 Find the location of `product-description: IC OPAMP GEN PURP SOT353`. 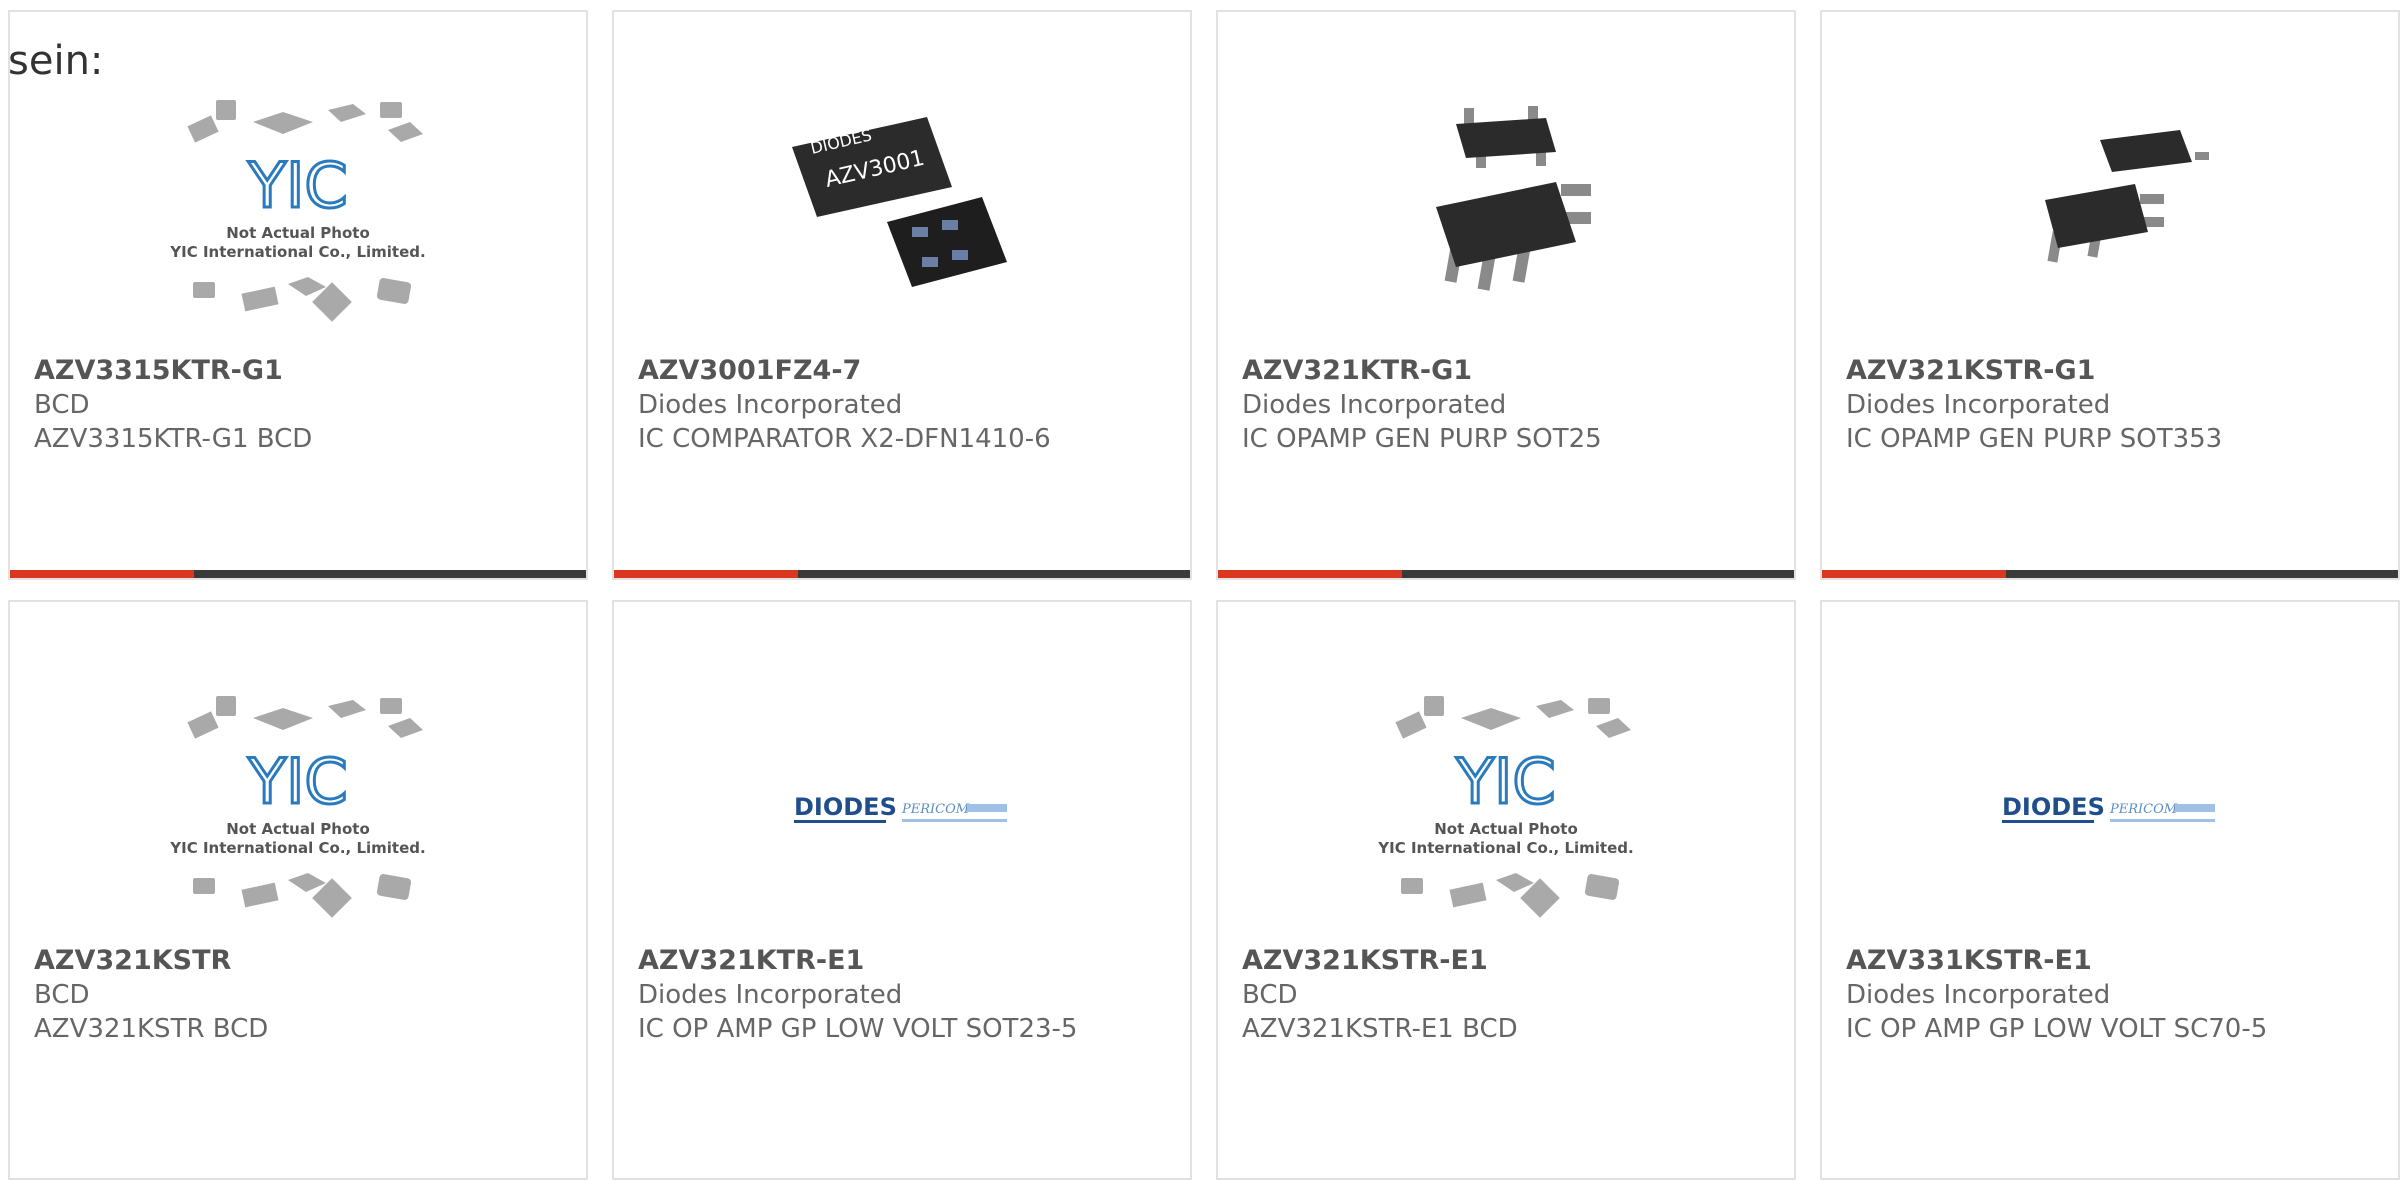

product-description: IC OPAMP GEN PURP SOT353 is located at coordinates (2034, 439).